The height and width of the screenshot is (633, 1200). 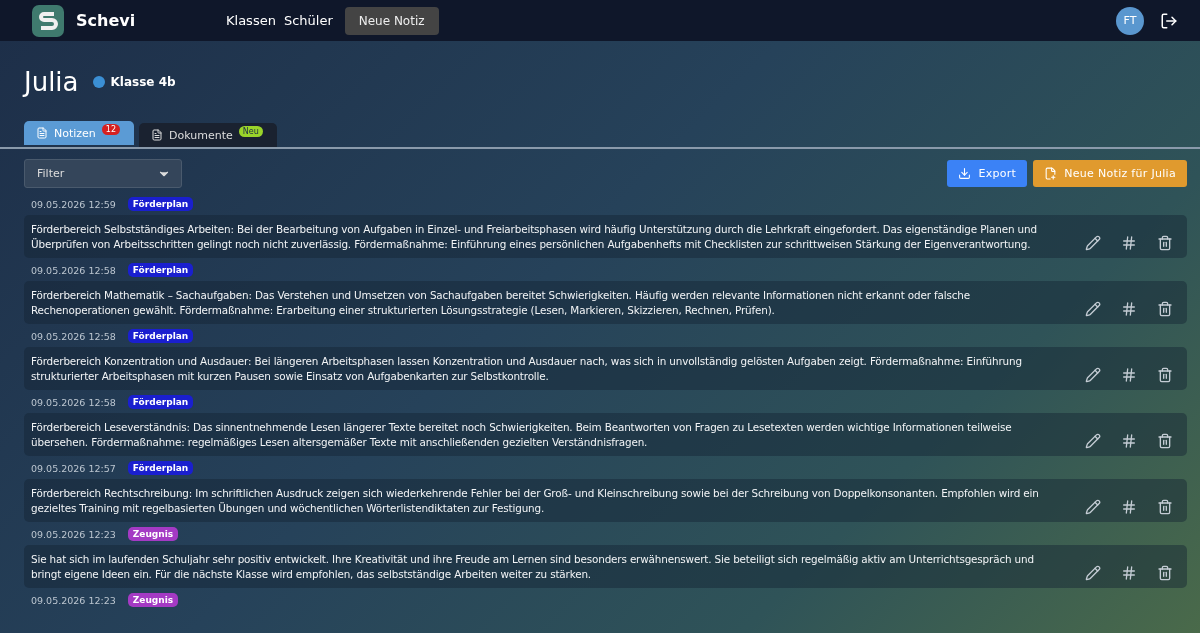 I want to click on note-time: 09.05.2026 12:57, so click(x=73, y=468).